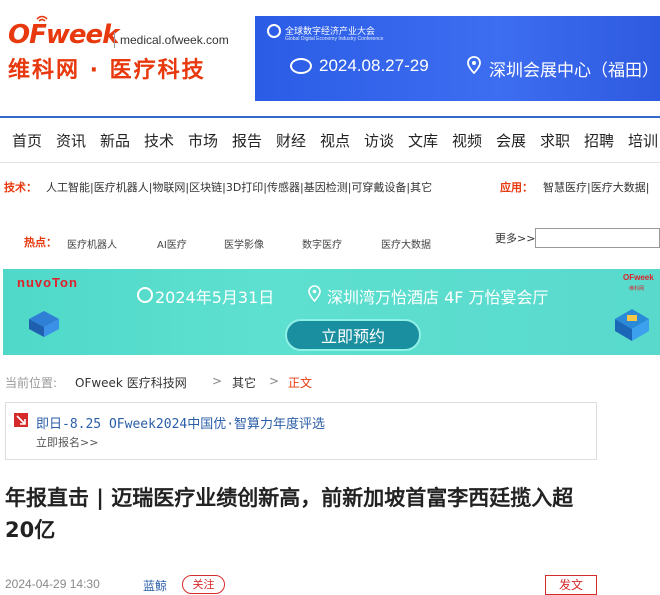 The width and height of the screenshot is (660, 595). I want to click on post-article-button: 发文, so click(571, 585).